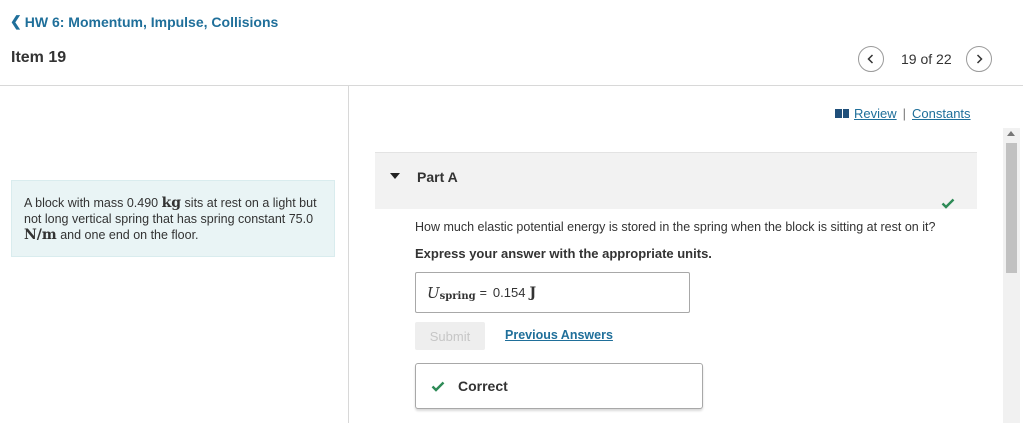 The image size is (1023, 423). I want to click on next-item-button, so click(978, 59).